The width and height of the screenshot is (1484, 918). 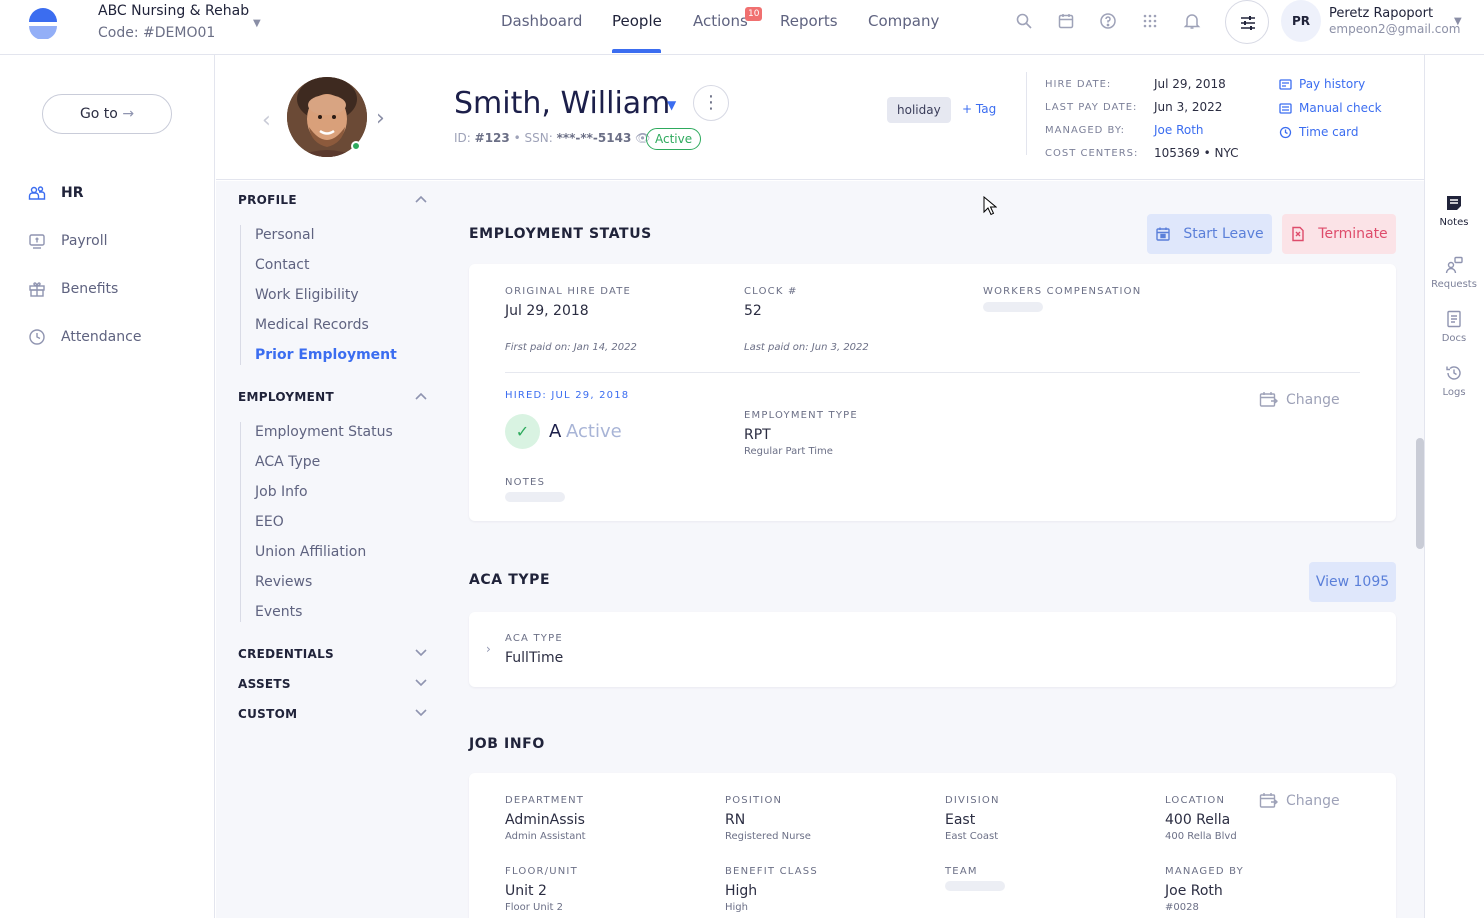 I want to click on aca-type-card, so click(x=932, y=649).